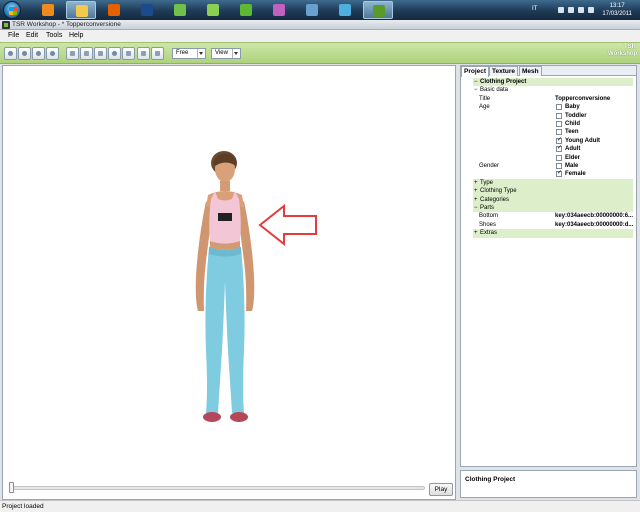 The height and width of the screenshot is (512, 640). I want to click on tab-mesh: Mesh, so click(530, 71).